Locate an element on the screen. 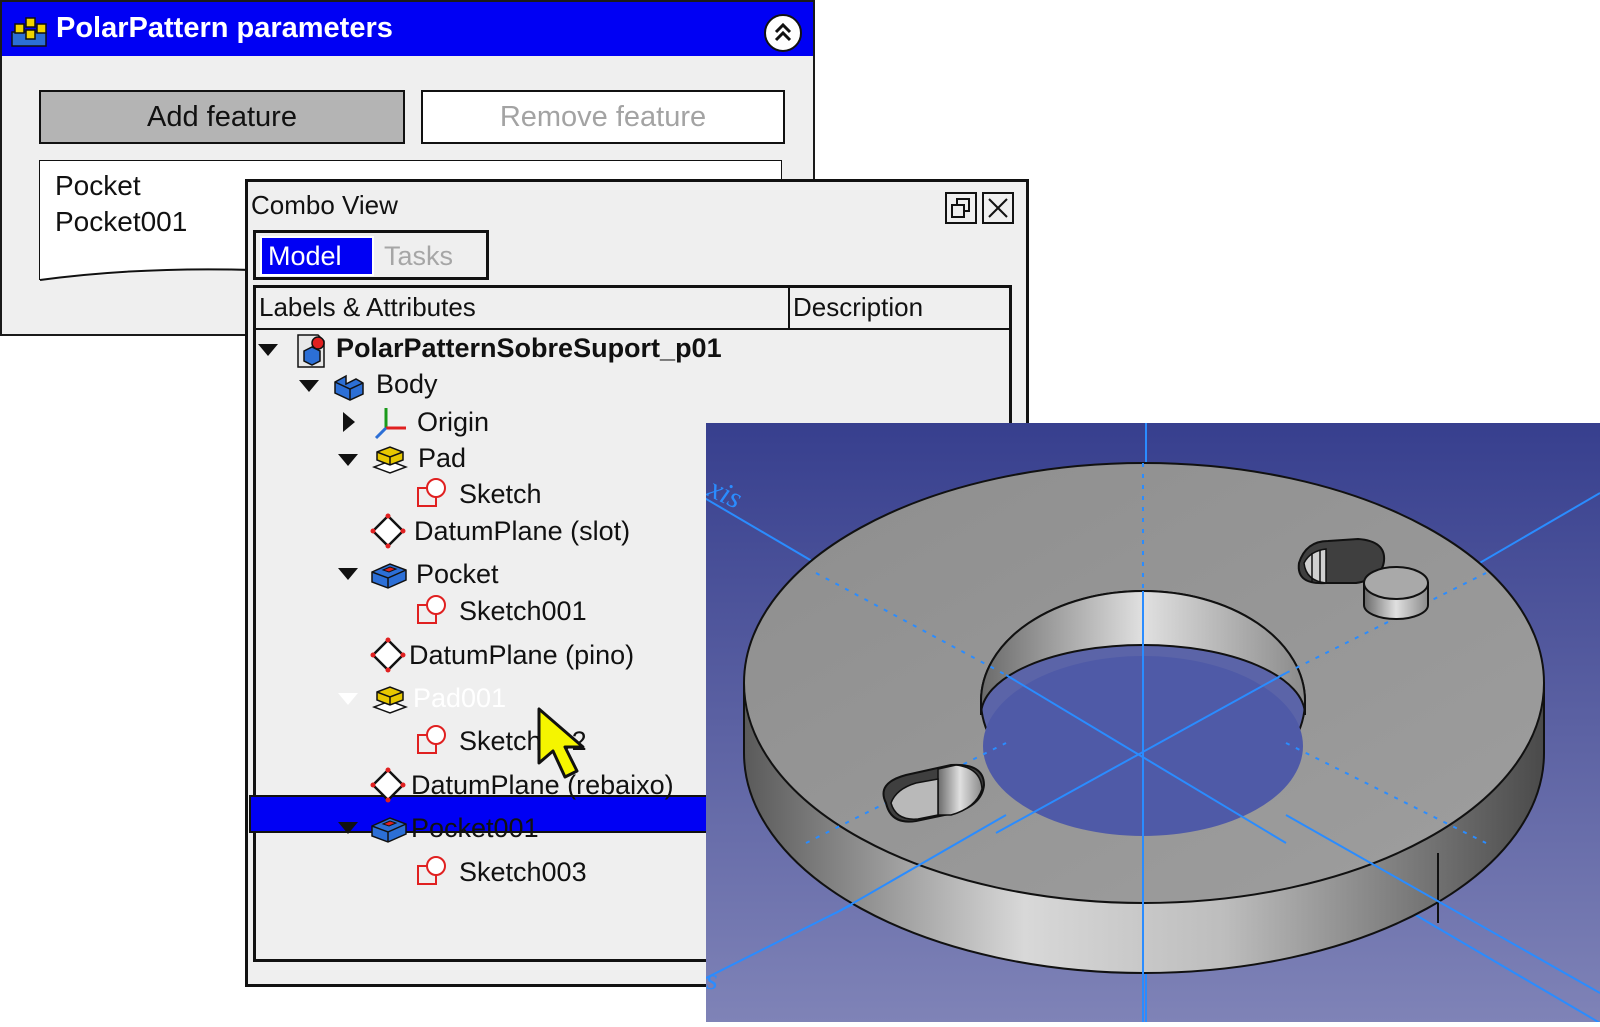 This screenshot has width=1600, height=1027. tree-item-label: Sketch001 is located at coordinates (523, 611).